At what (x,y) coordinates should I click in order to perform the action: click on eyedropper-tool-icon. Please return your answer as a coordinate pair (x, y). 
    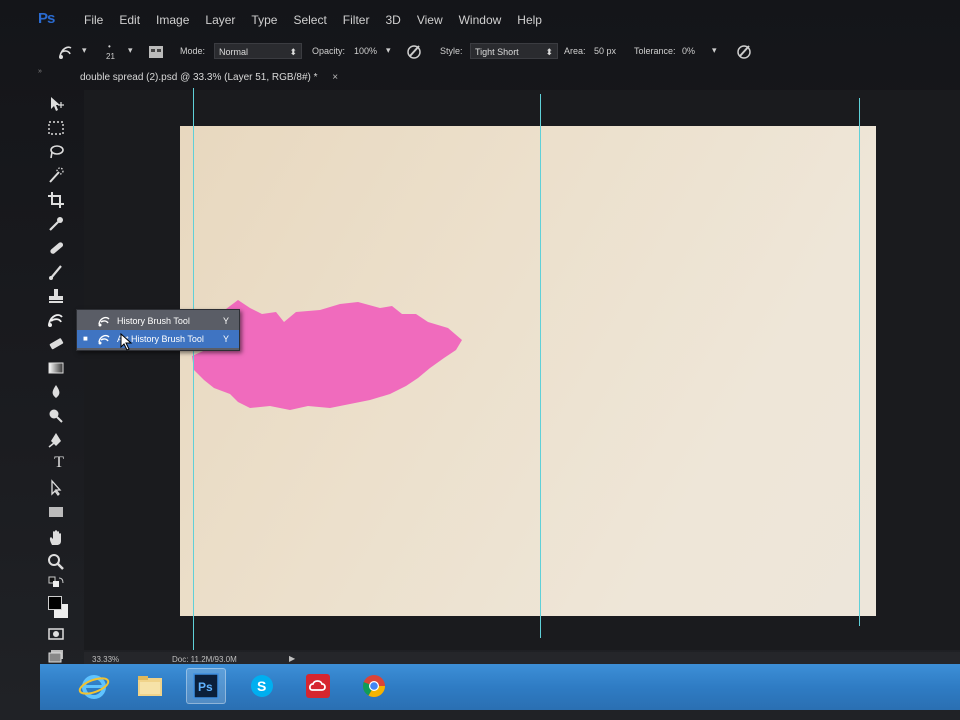
    Looking at the image, I should click on (59, 224).